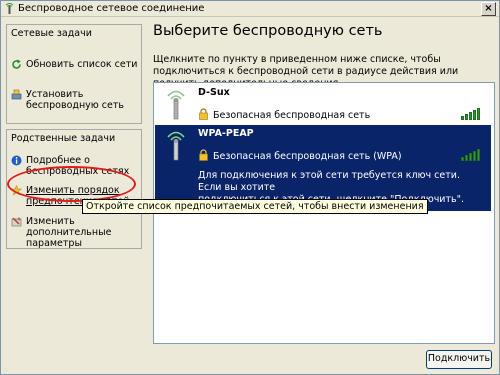 This screenshot has width=500, height=375. What do you see at coordinates (307, 156) in the screenshot?
I see `network-security: Безопасная беспроводная сеть (WPA)` at bounding box center [307, 156].